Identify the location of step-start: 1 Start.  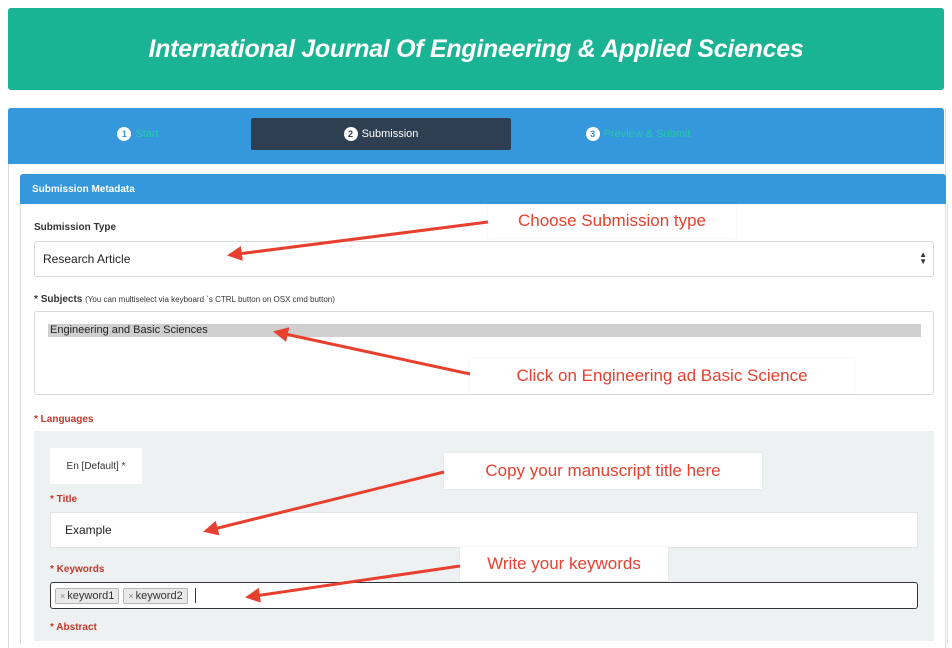
(138, 134).